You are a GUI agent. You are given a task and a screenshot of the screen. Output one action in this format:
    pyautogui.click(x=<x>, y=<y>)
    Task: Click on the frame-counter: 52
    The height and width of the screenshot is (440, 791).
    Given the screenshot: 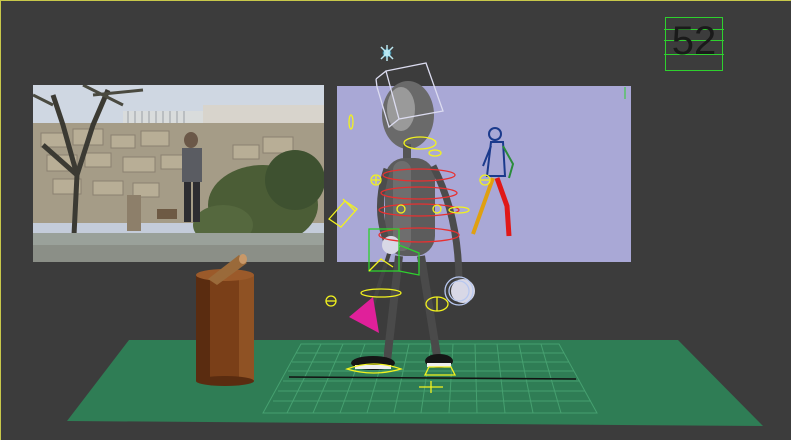 What is the action you would take?
    pyautogui.click(x=694, y=41)
    